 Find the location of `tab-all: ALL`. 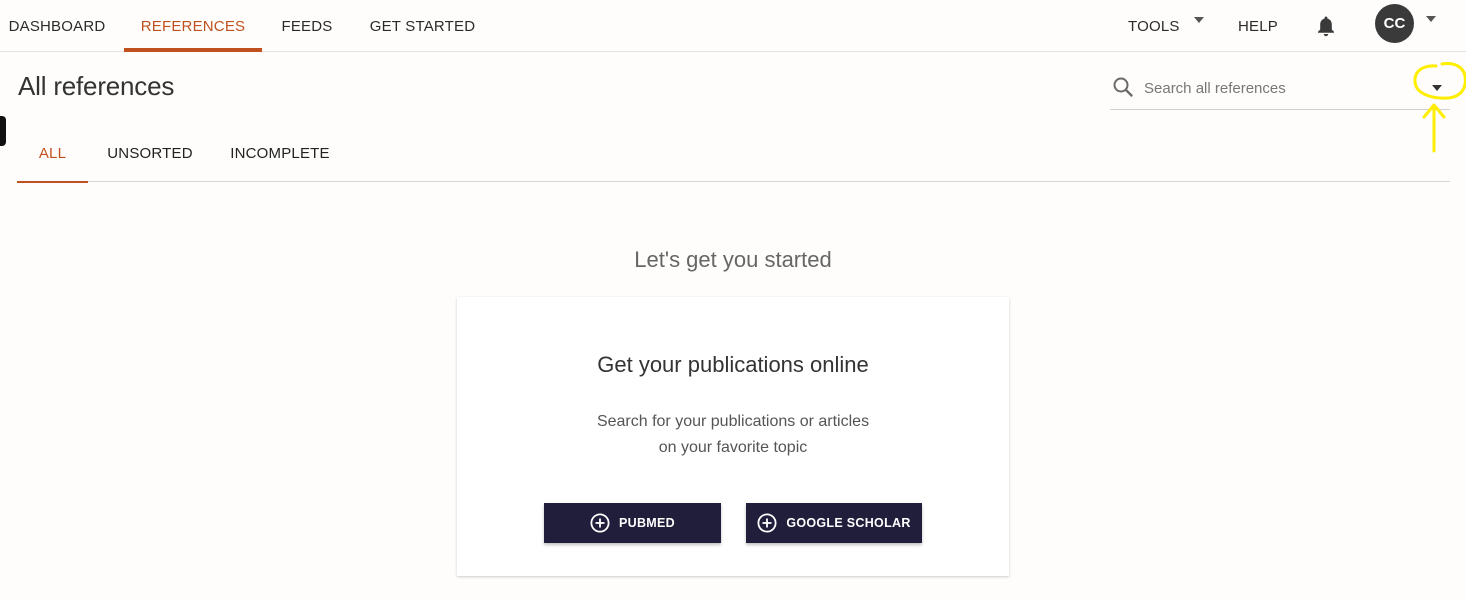

tab-all: ALL is located at coordinates (52, 154).